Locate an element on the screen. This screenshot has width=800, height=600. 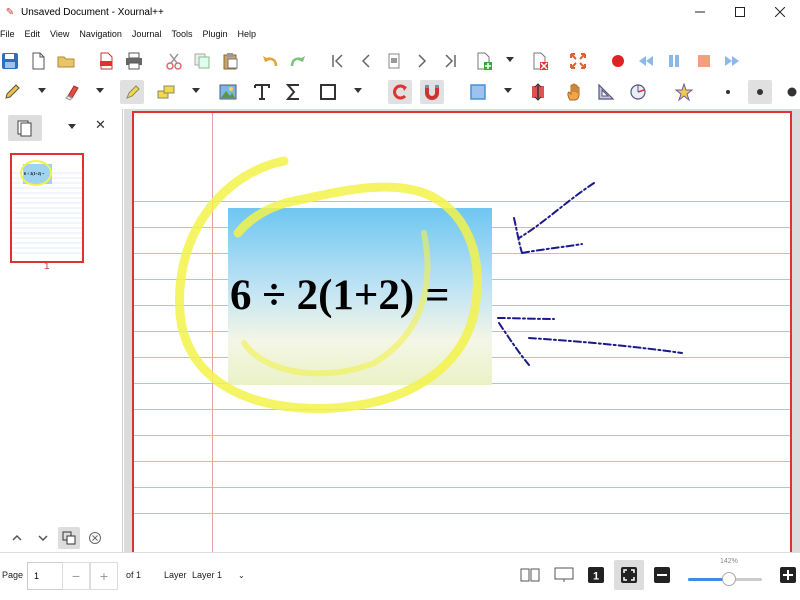
sidebar-view-dropdown is located at coordinates (72, 126).